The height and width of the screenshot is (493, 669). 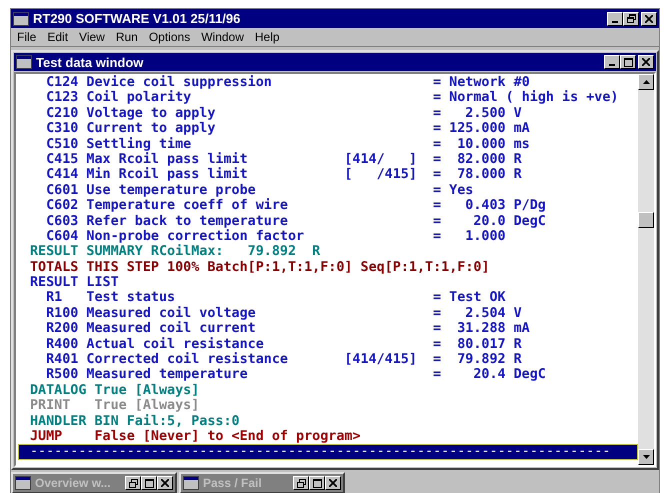 What do you see at coordinates (23, 483) in the screenshot?
I see `window-icon` at bounding box center [23, 483].